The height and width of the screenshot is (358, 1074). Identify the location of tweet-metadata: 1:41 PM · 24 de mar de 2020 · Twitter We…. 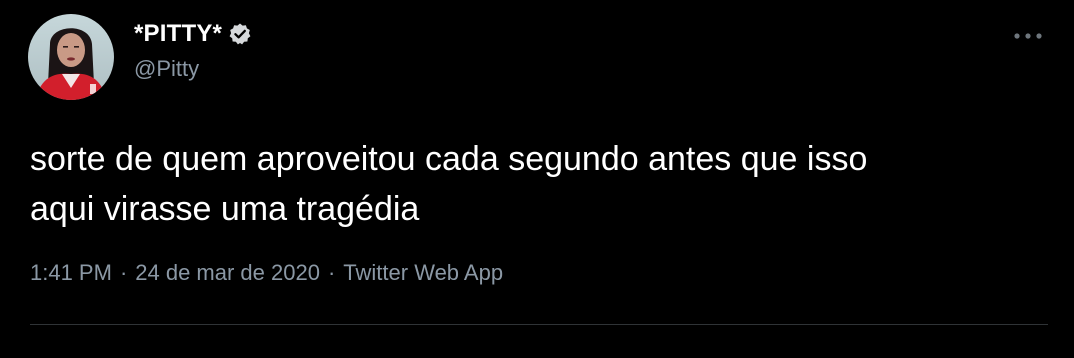
(266, 273).